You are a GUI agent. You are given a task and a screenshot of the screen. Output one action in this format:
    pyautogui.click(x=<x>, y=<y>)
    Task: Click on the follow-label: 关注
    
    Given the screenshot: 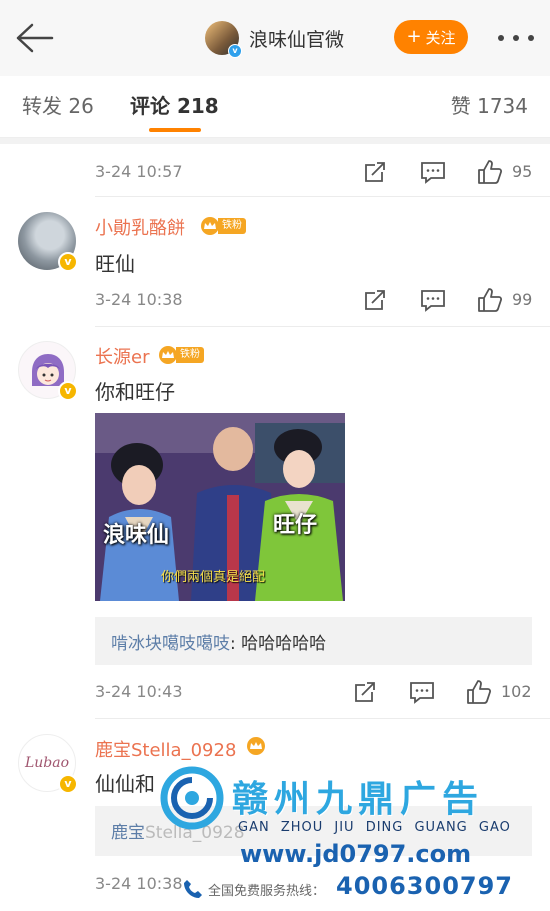 What is the action you would take?
    pyautogui.click(x=440, y=37)
    